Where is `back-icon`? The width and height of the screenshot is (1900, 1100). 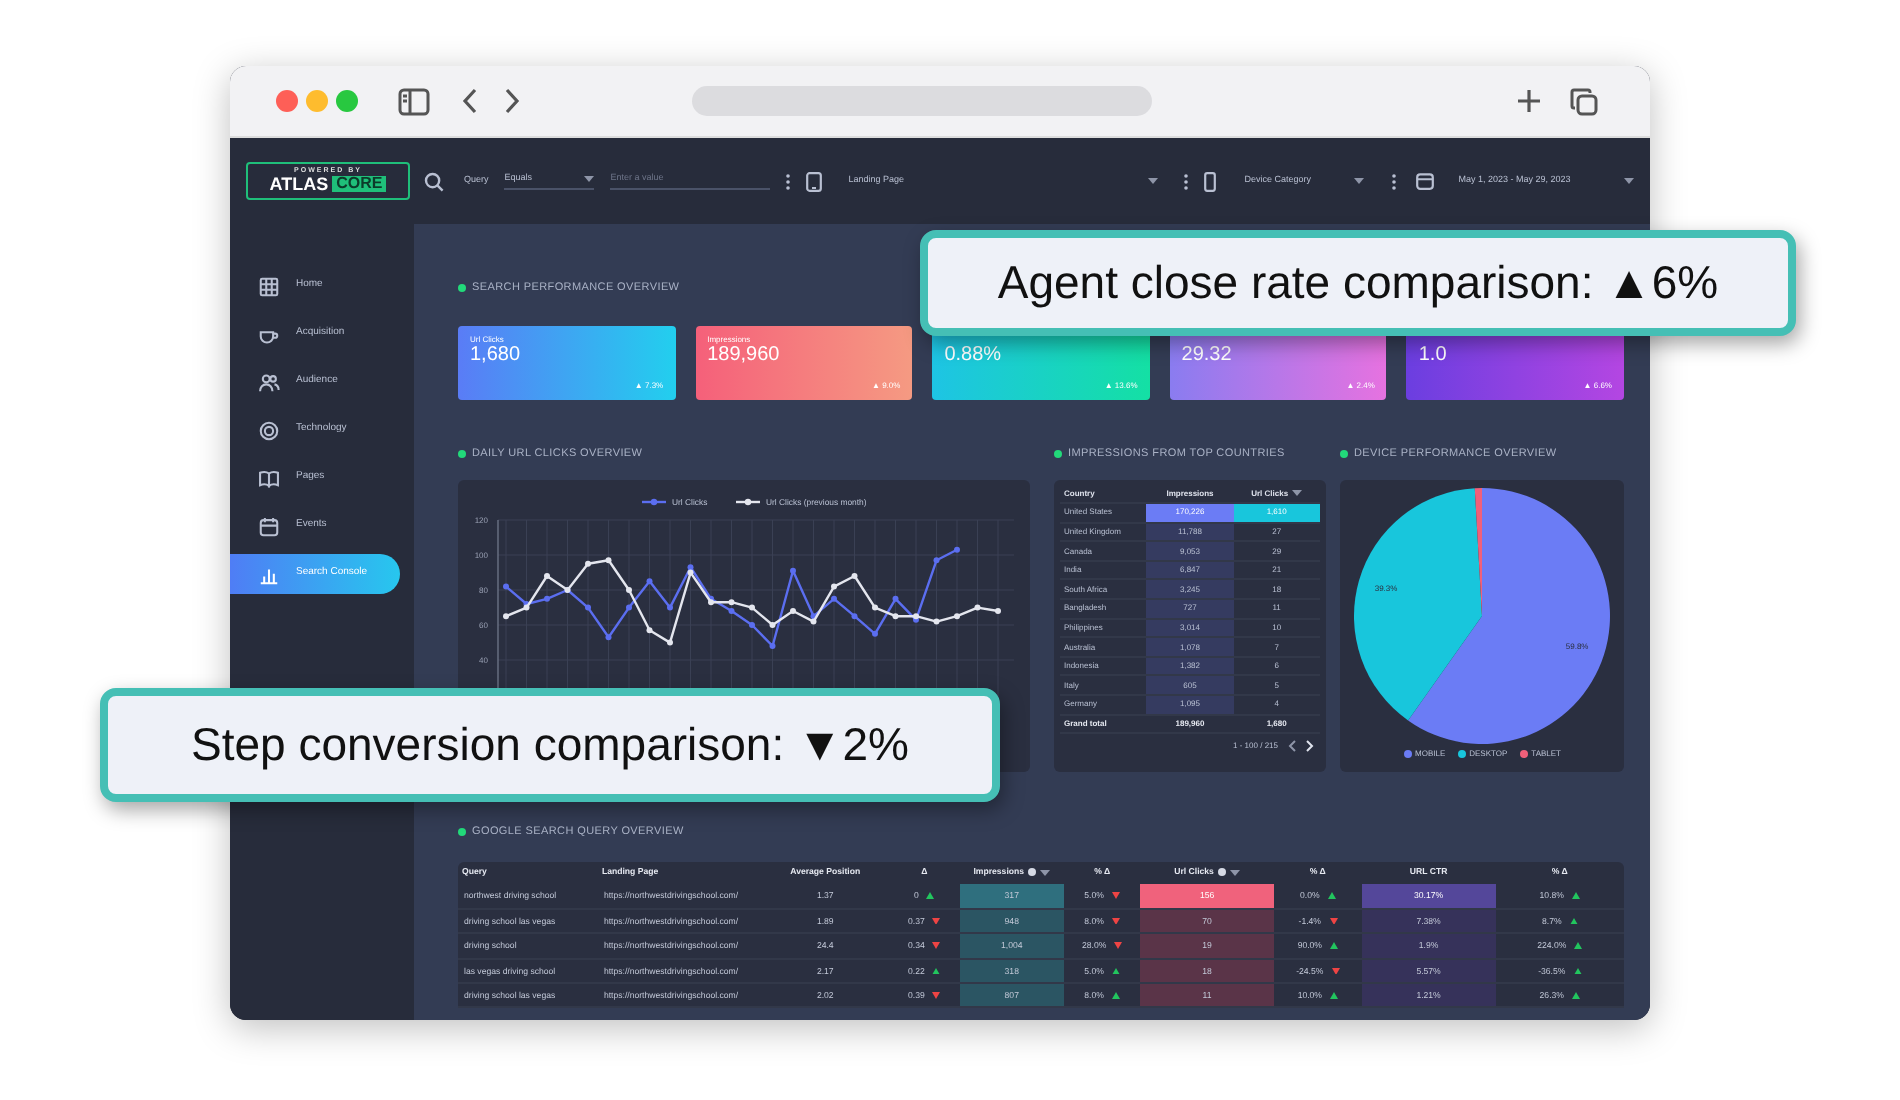
back-icon is located at coordinates (470, 101).